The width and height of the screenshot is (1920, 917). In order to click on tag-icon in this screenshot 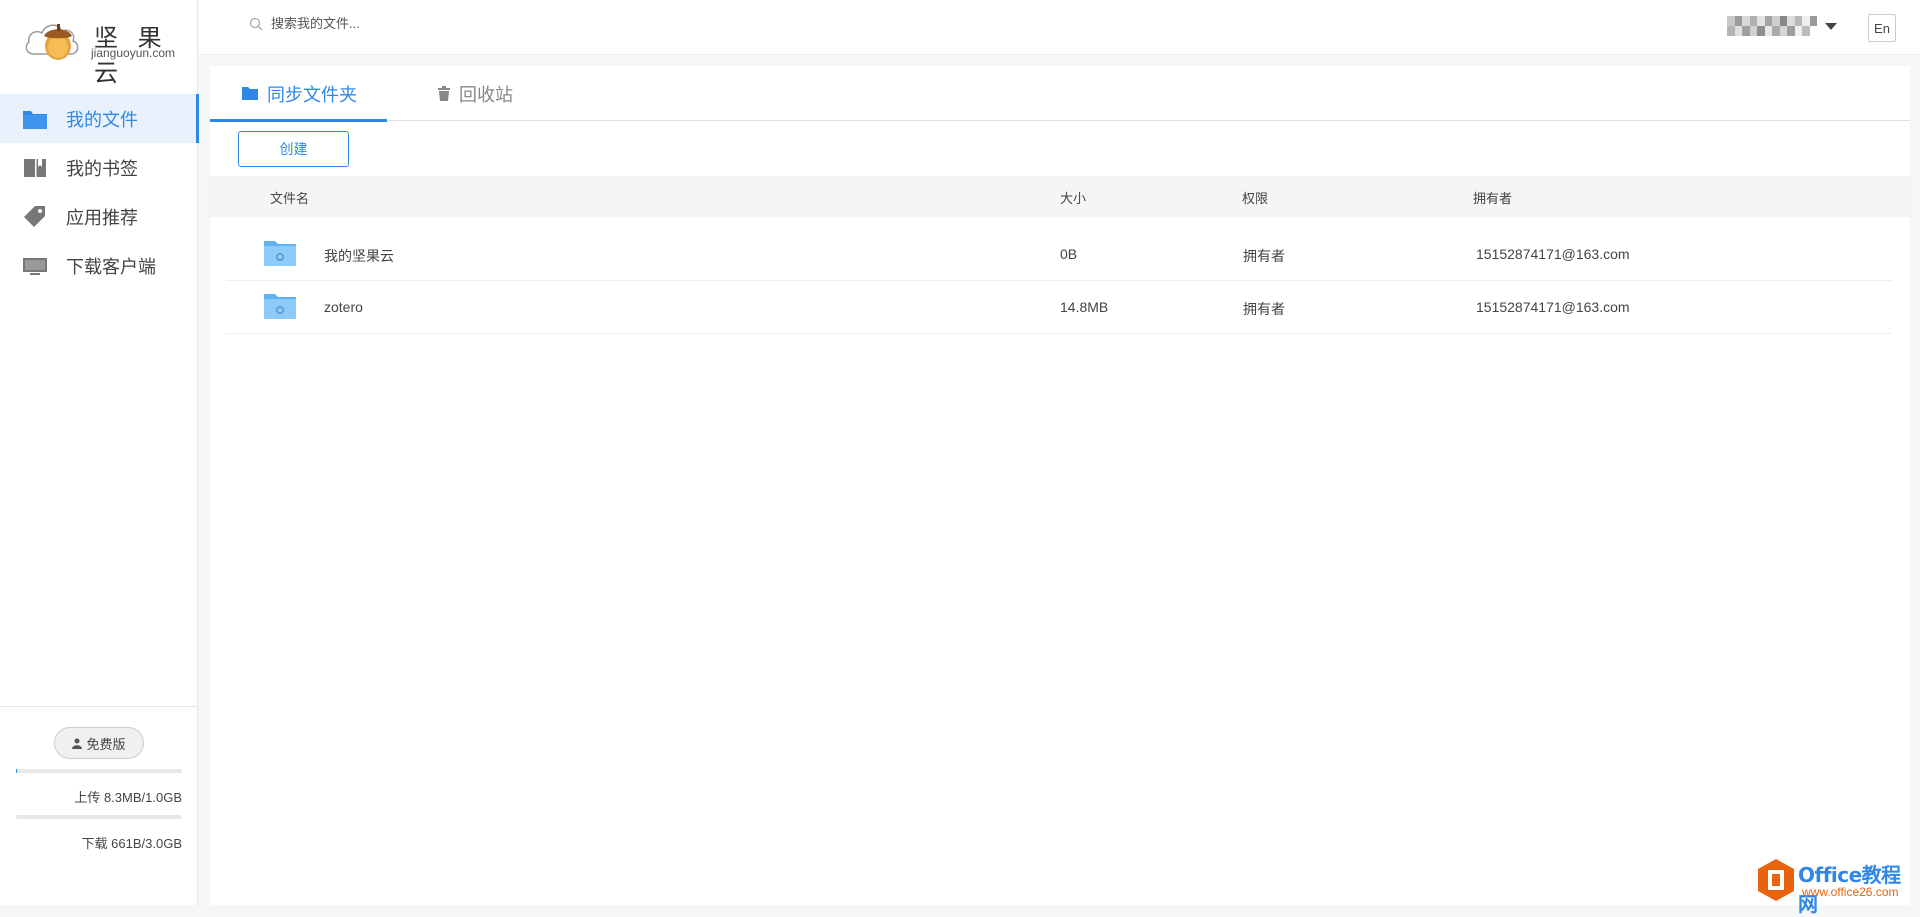, I will do `click(35, 217)`.